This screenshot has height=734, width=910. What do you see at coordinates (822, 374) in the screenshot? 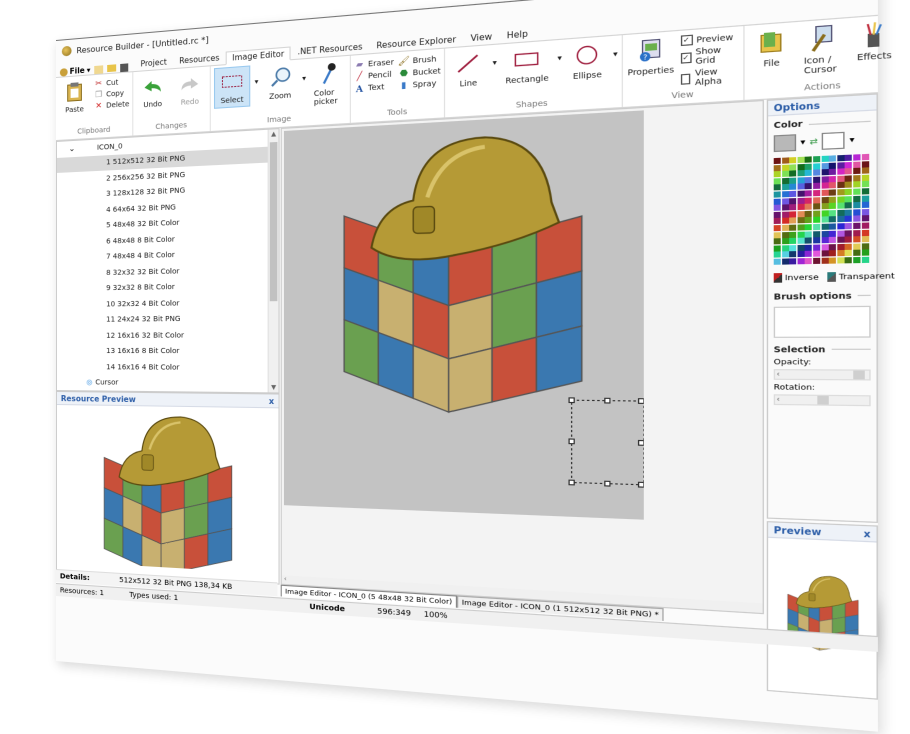
I see `opacity-slider: ‹` at bounding box center [822, 374].